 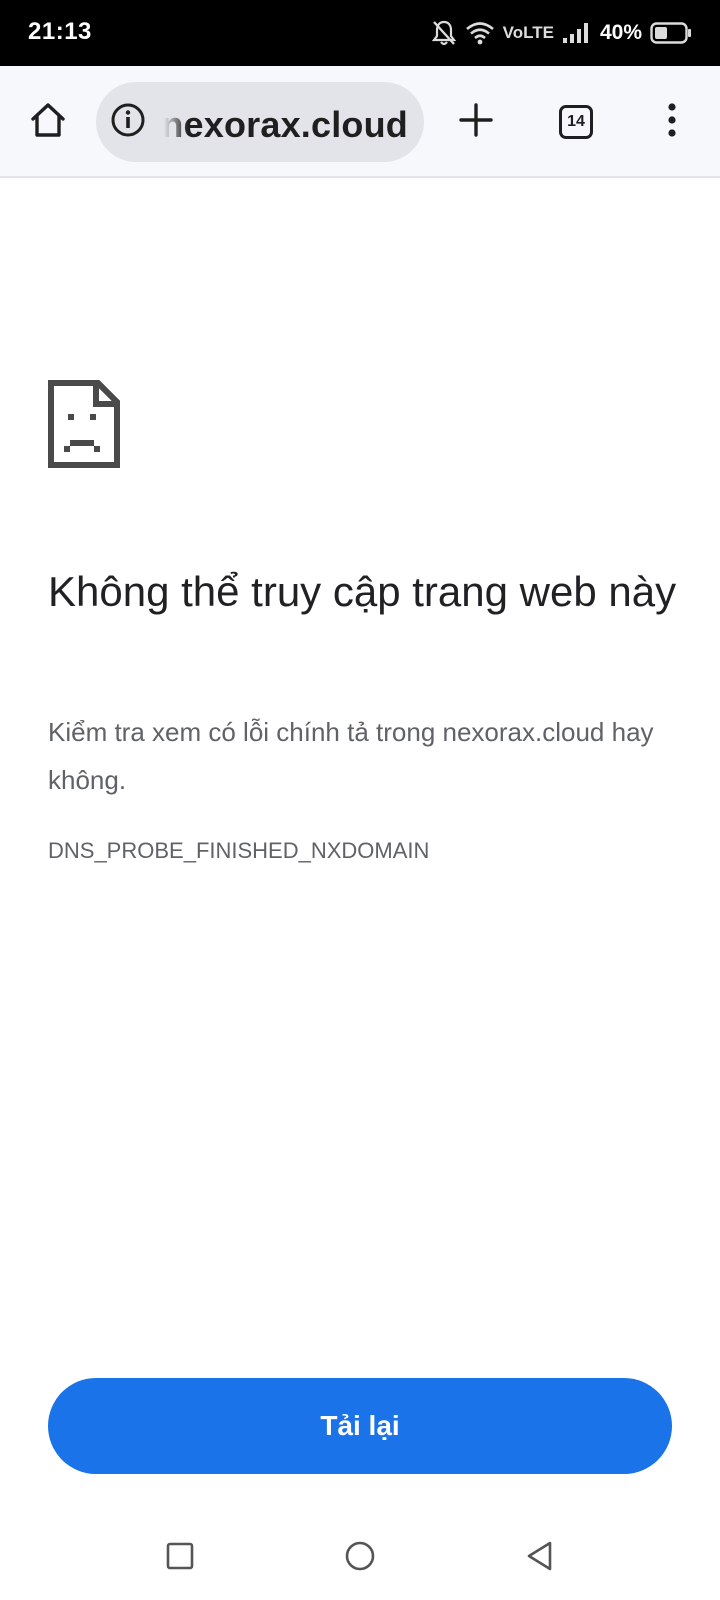 What do you see at coordinates (239, 850) in the screenshot?
I see `error-code: DNS_PROBE_FINISHED_NXDOMAIN` at bounding box center [239, 850].